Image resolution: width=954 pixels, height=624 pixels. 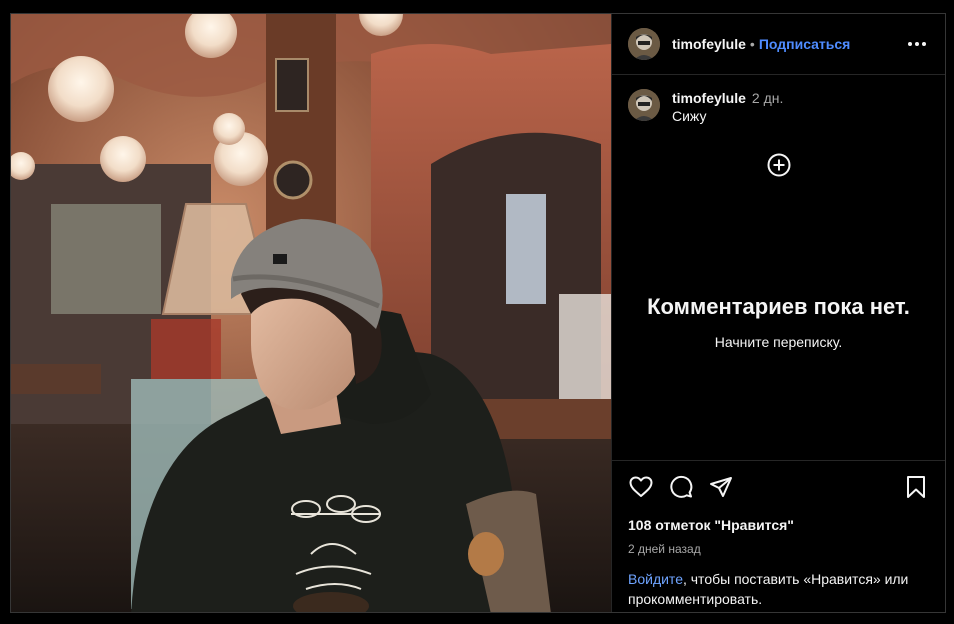 What do you see at coordinates (655, 579) in the screenshot?
I see `login-link: Войдите` at bounding box center [655, 579].